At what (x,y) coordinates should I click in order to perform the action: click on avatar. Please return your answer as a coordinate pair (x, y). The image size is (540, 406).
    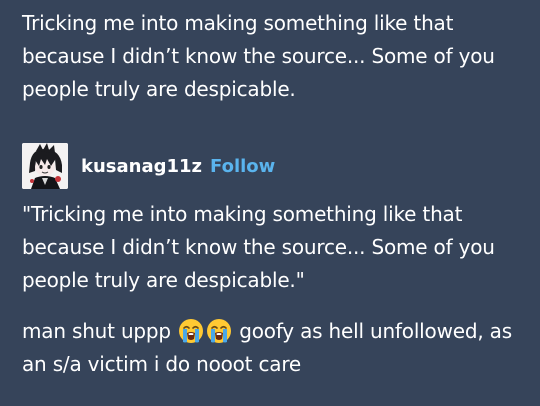
    Looking at the image, I should click on (45, 166).